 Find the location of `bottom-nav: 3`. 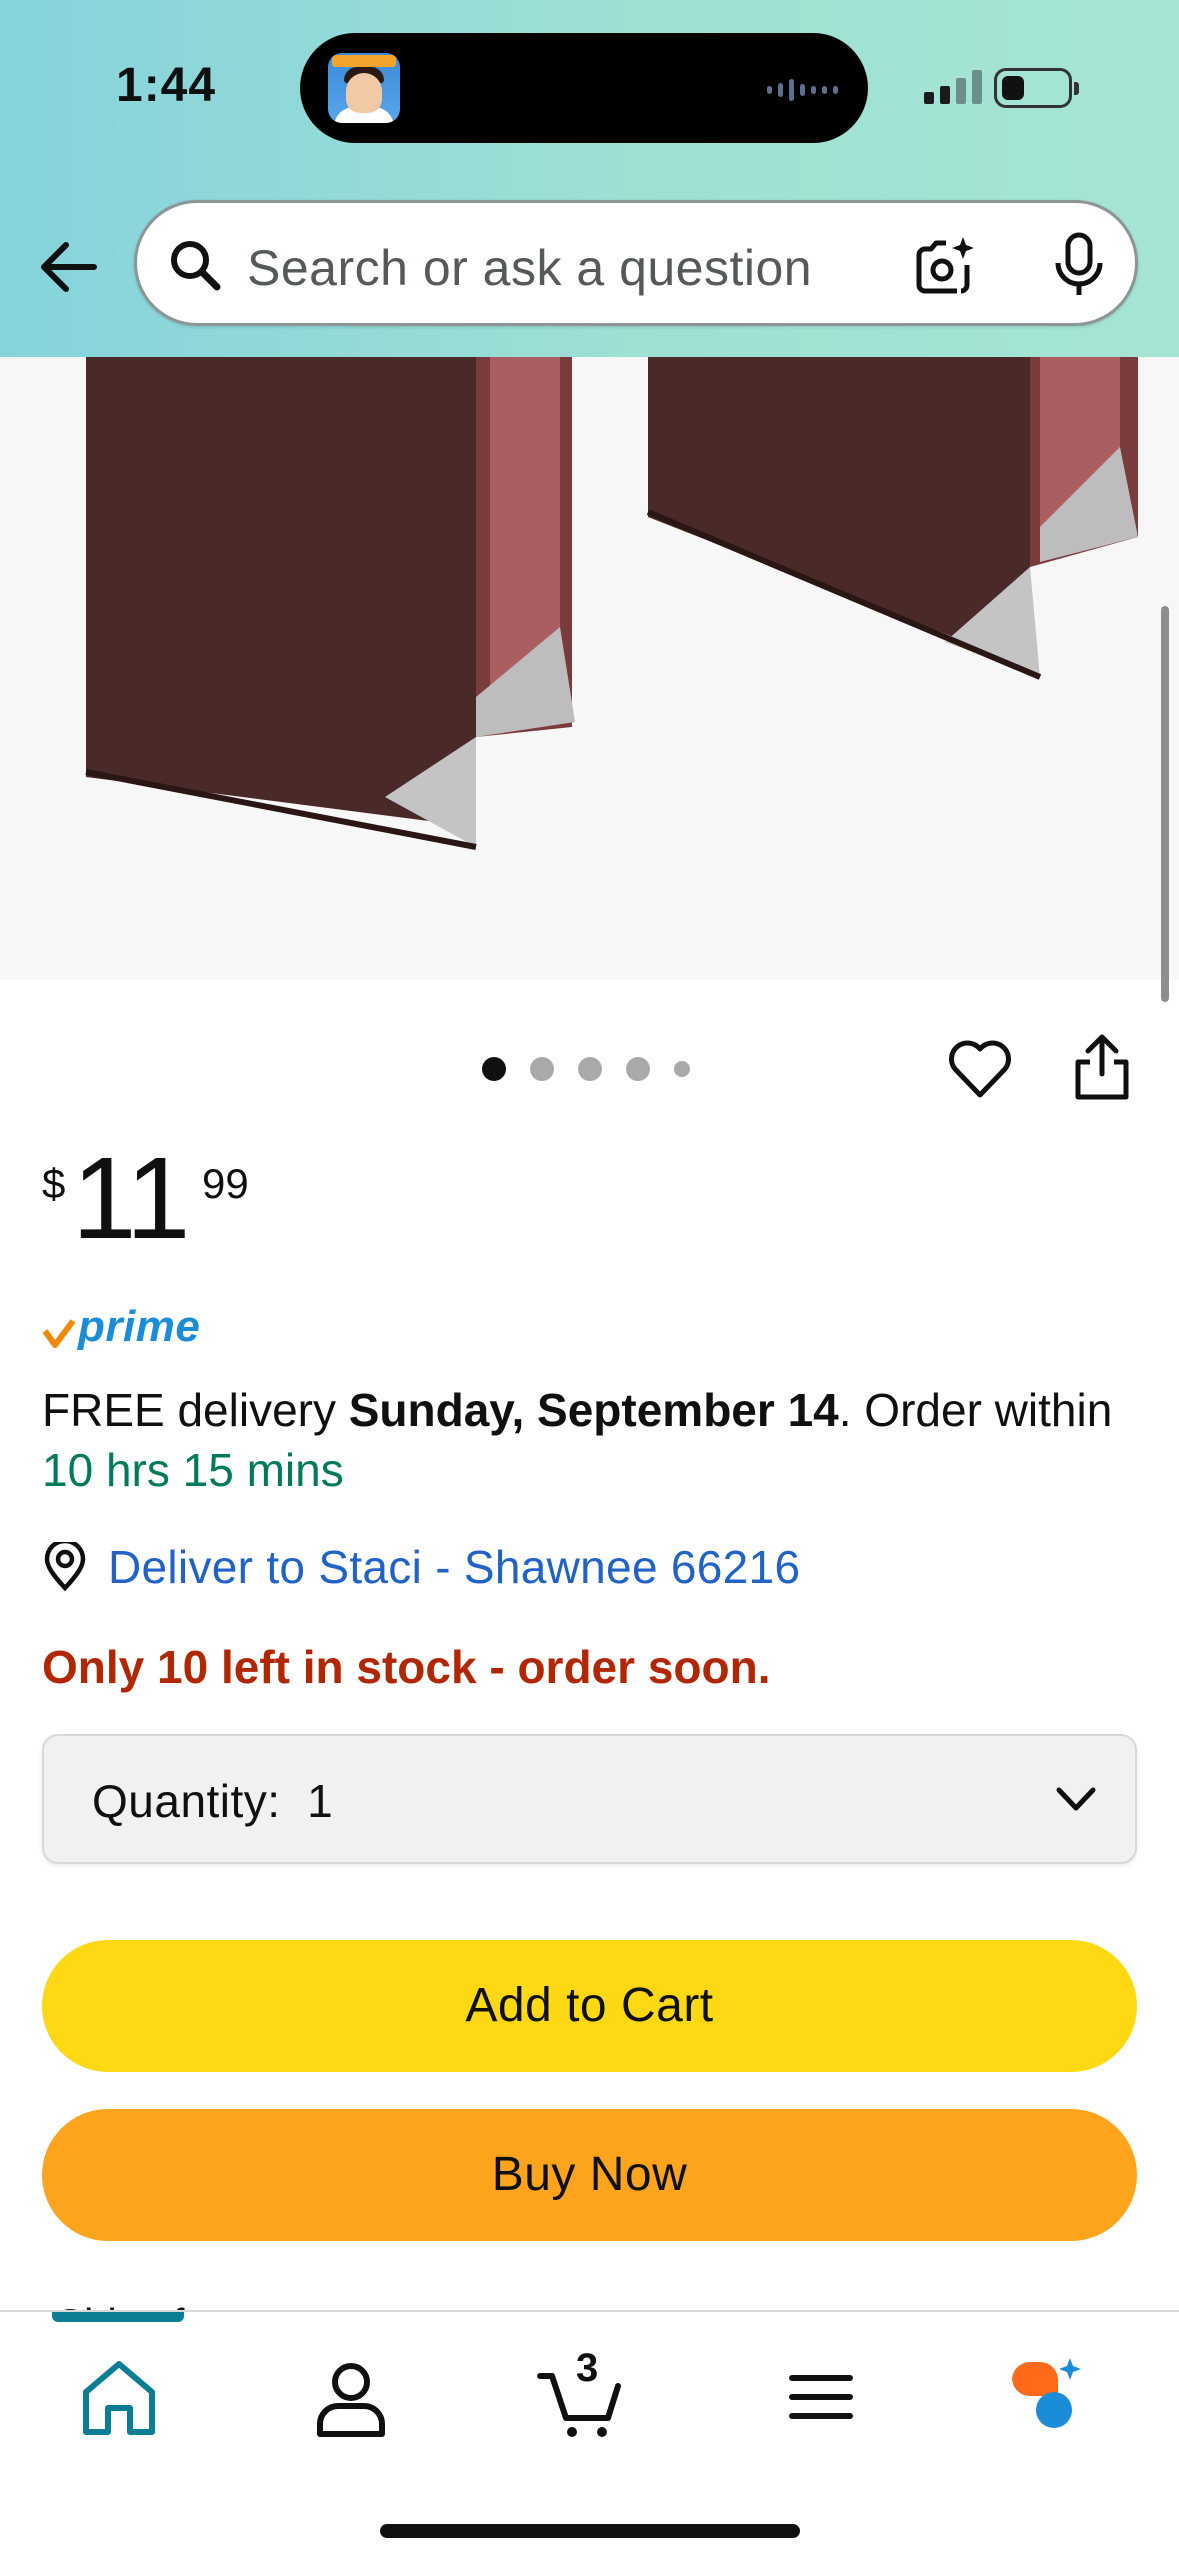

bottom-nav: 3 is located at coordinates (589, 2433).